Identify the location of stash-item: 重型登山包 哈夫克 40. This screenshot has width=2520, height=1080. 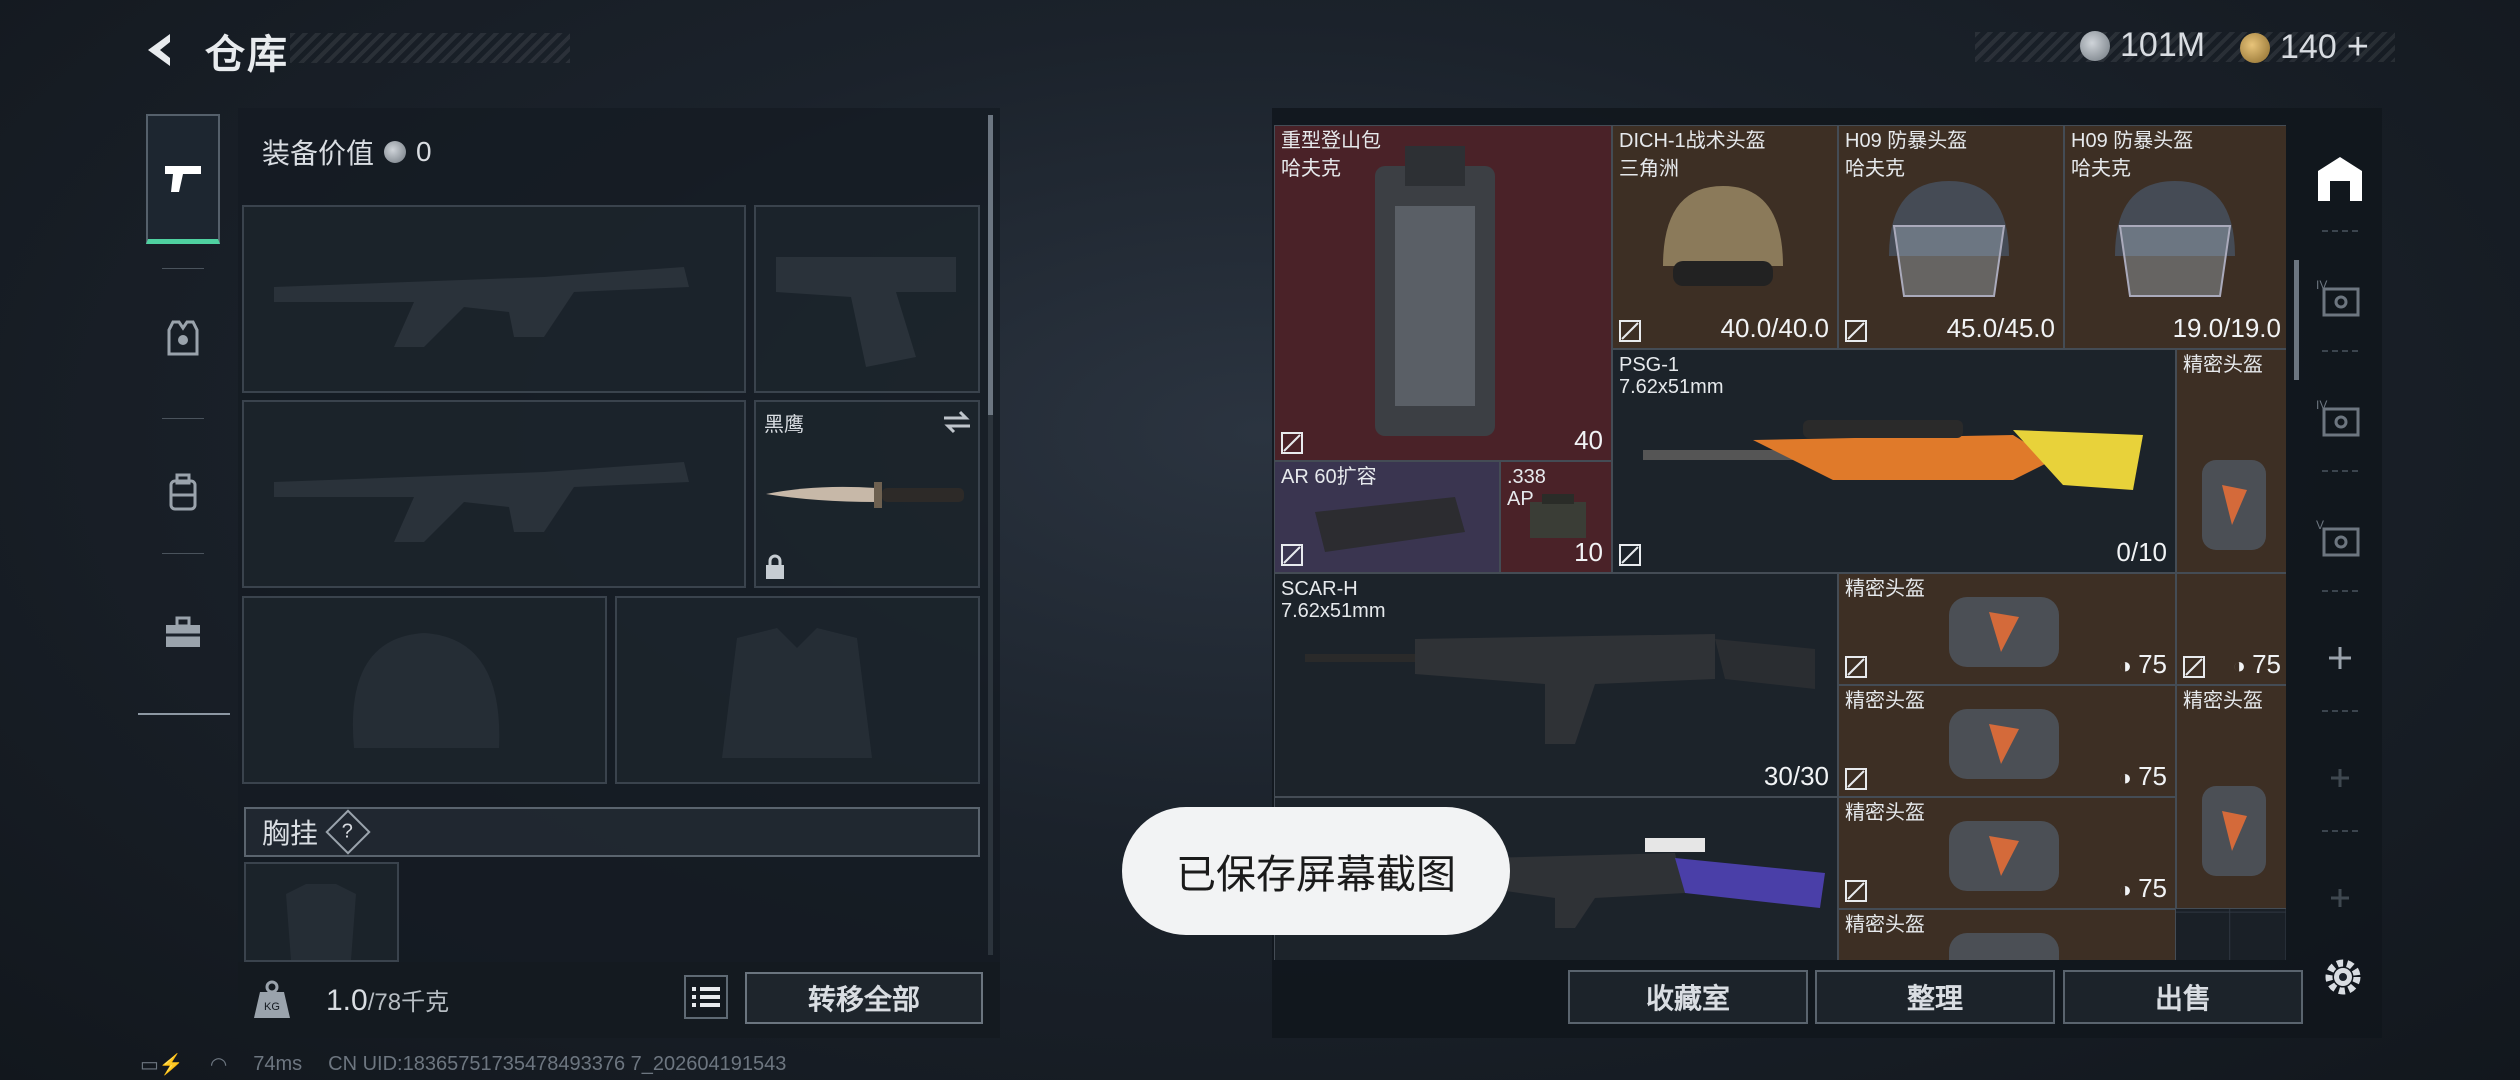
(1443, 293).